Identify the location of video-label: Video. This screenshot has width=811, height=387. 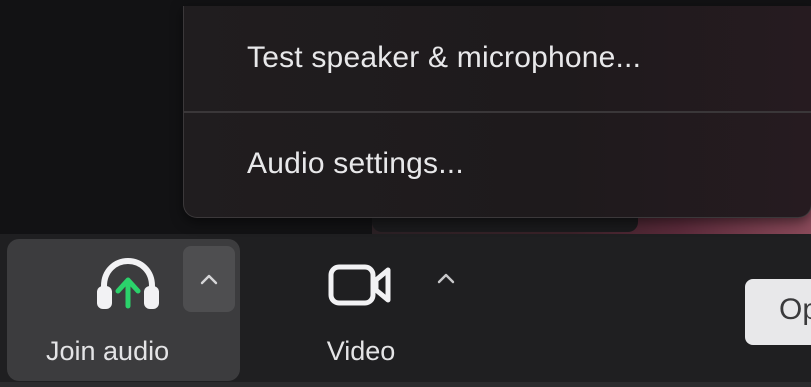
(361, 351).